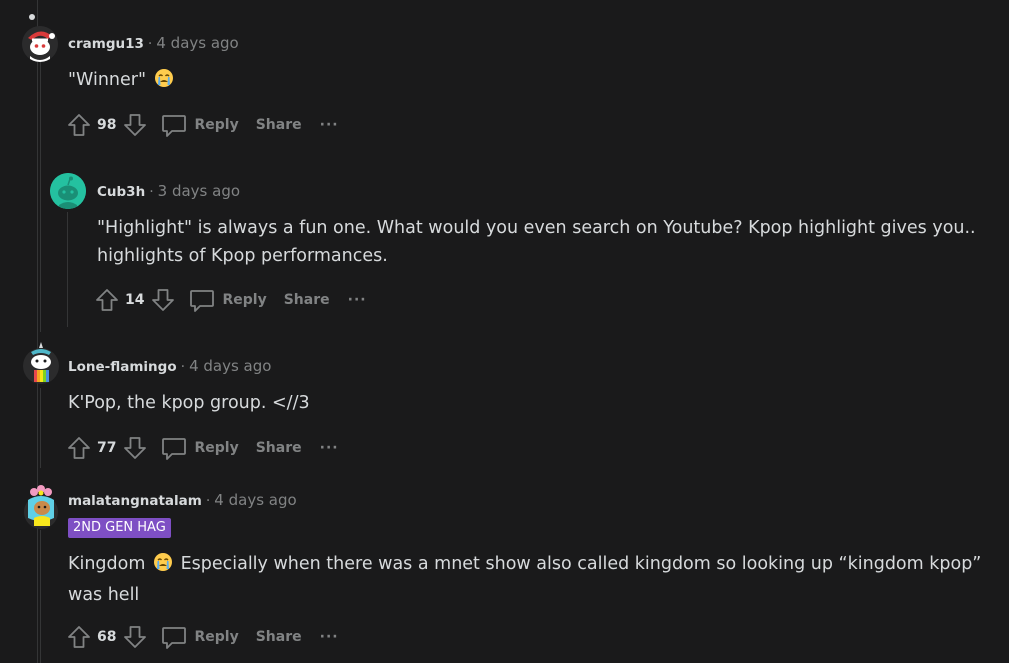 The width and height of the screenshot is (1009, 663). I want to click on vote-count: 14, so click(135, 300).